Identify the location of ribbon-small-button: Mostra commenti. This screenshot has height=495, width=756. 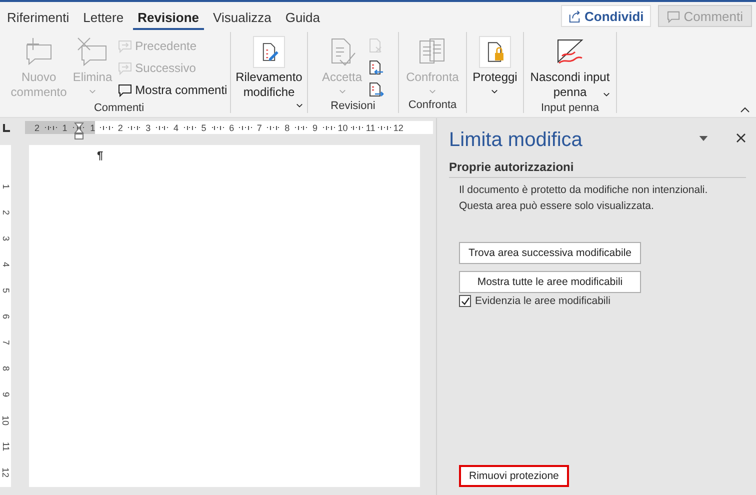
(173, 90).